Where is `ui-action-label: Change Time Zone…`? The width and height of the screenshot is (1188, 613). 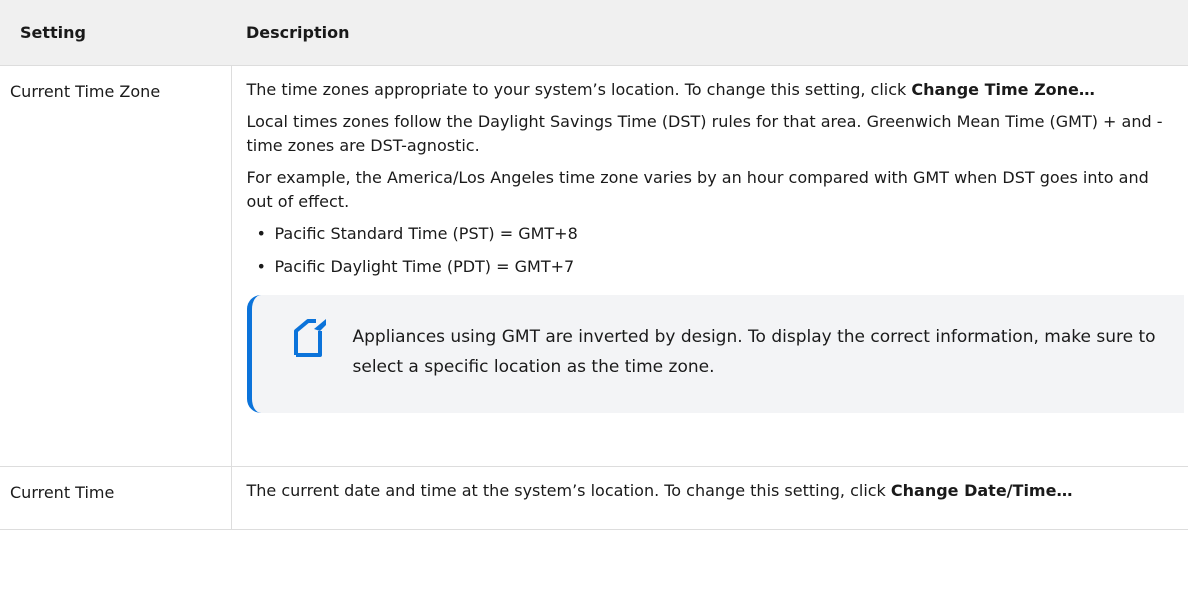 ui-action-label: Change Time Zone… is located at coordinates (1003, 89).